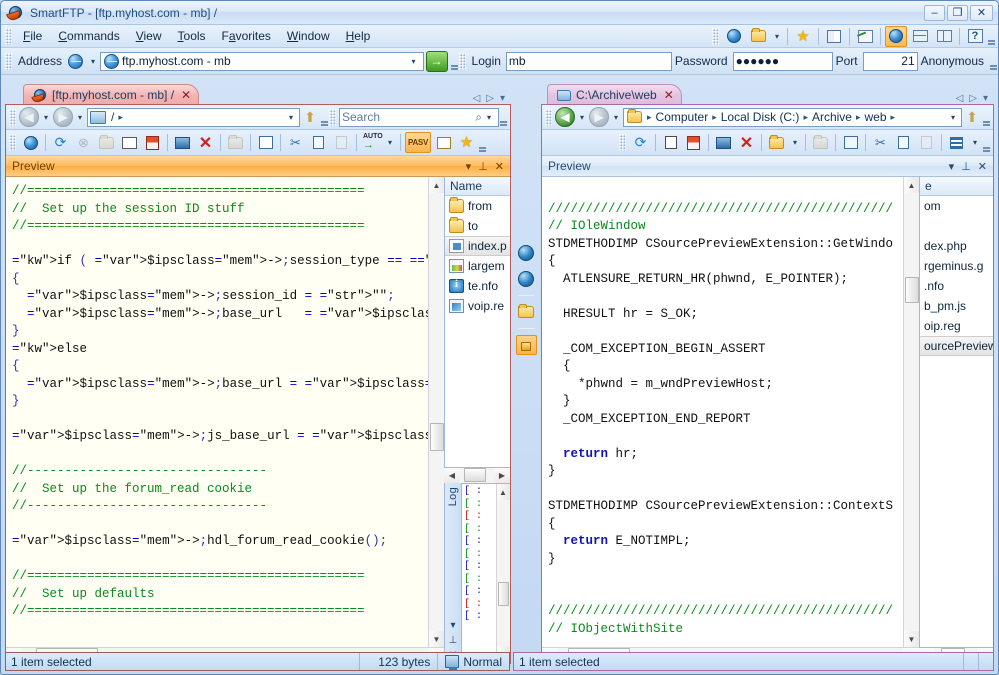 This screenshot has height=675, width=999. Describe the element at coordinates (477, 266) in the screenshot. I see `list-item: largem` at that location.